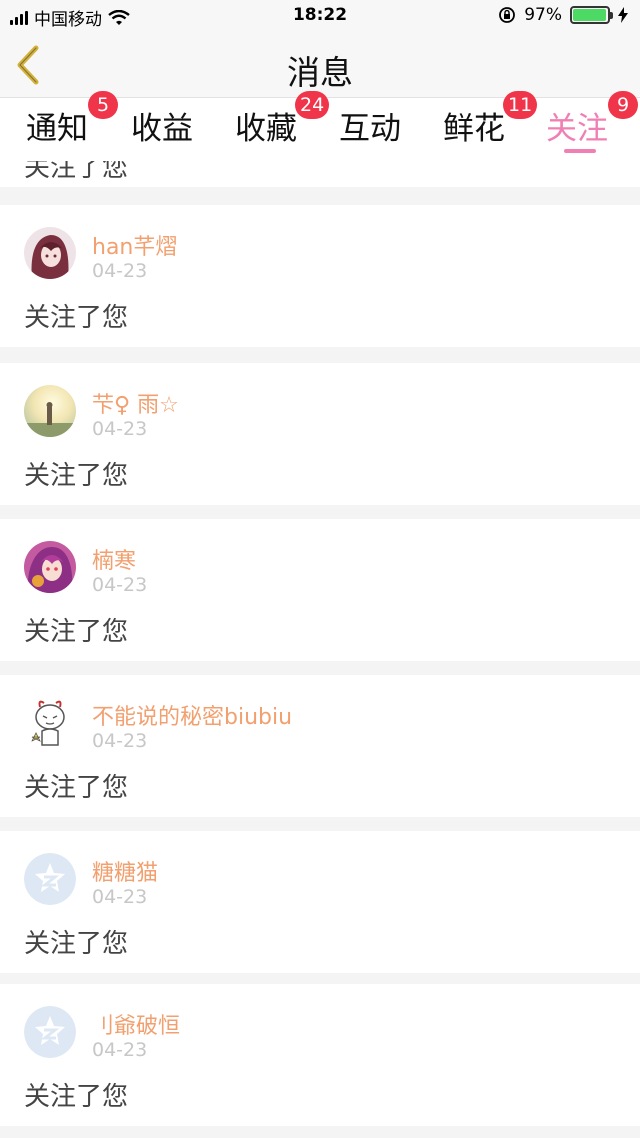  What do you see at coordinates (320, 902) in the screenshot?
I see `list-item: 糖糖猫 04-23 关注了您` at bounding box center [320, 902].